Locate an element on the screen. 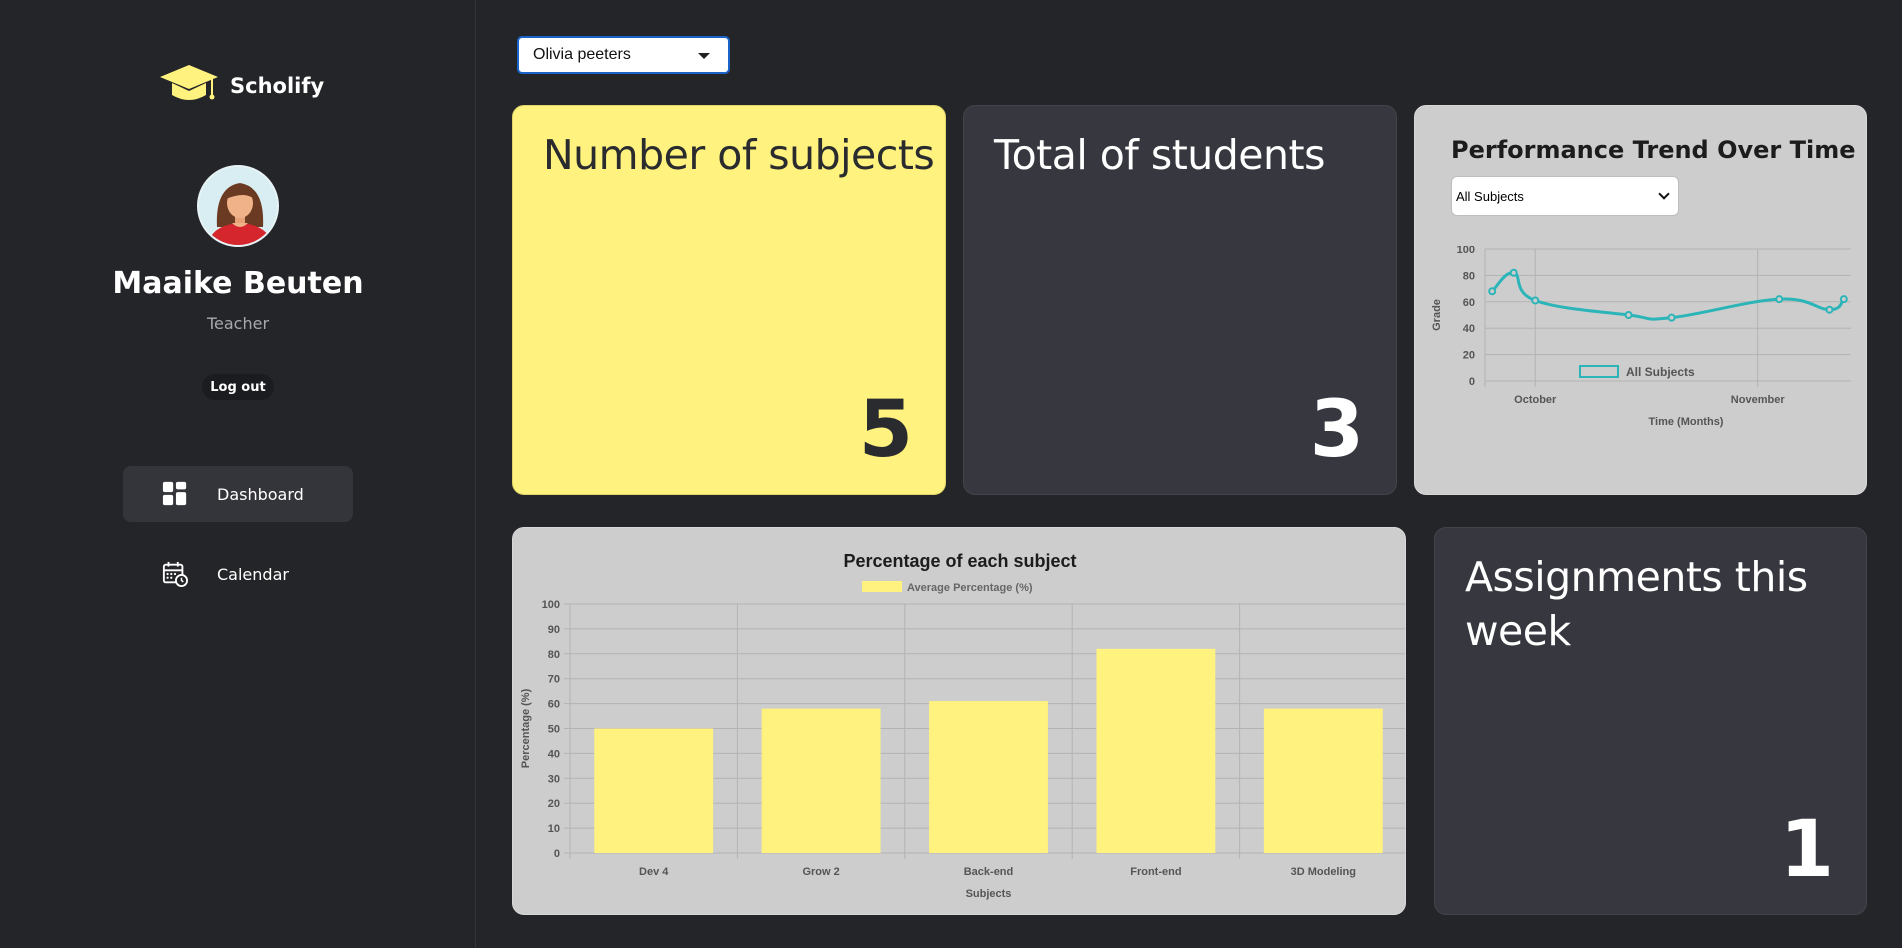  sidebar-item-calendar: Calendar is located at coordinates (238, 574).